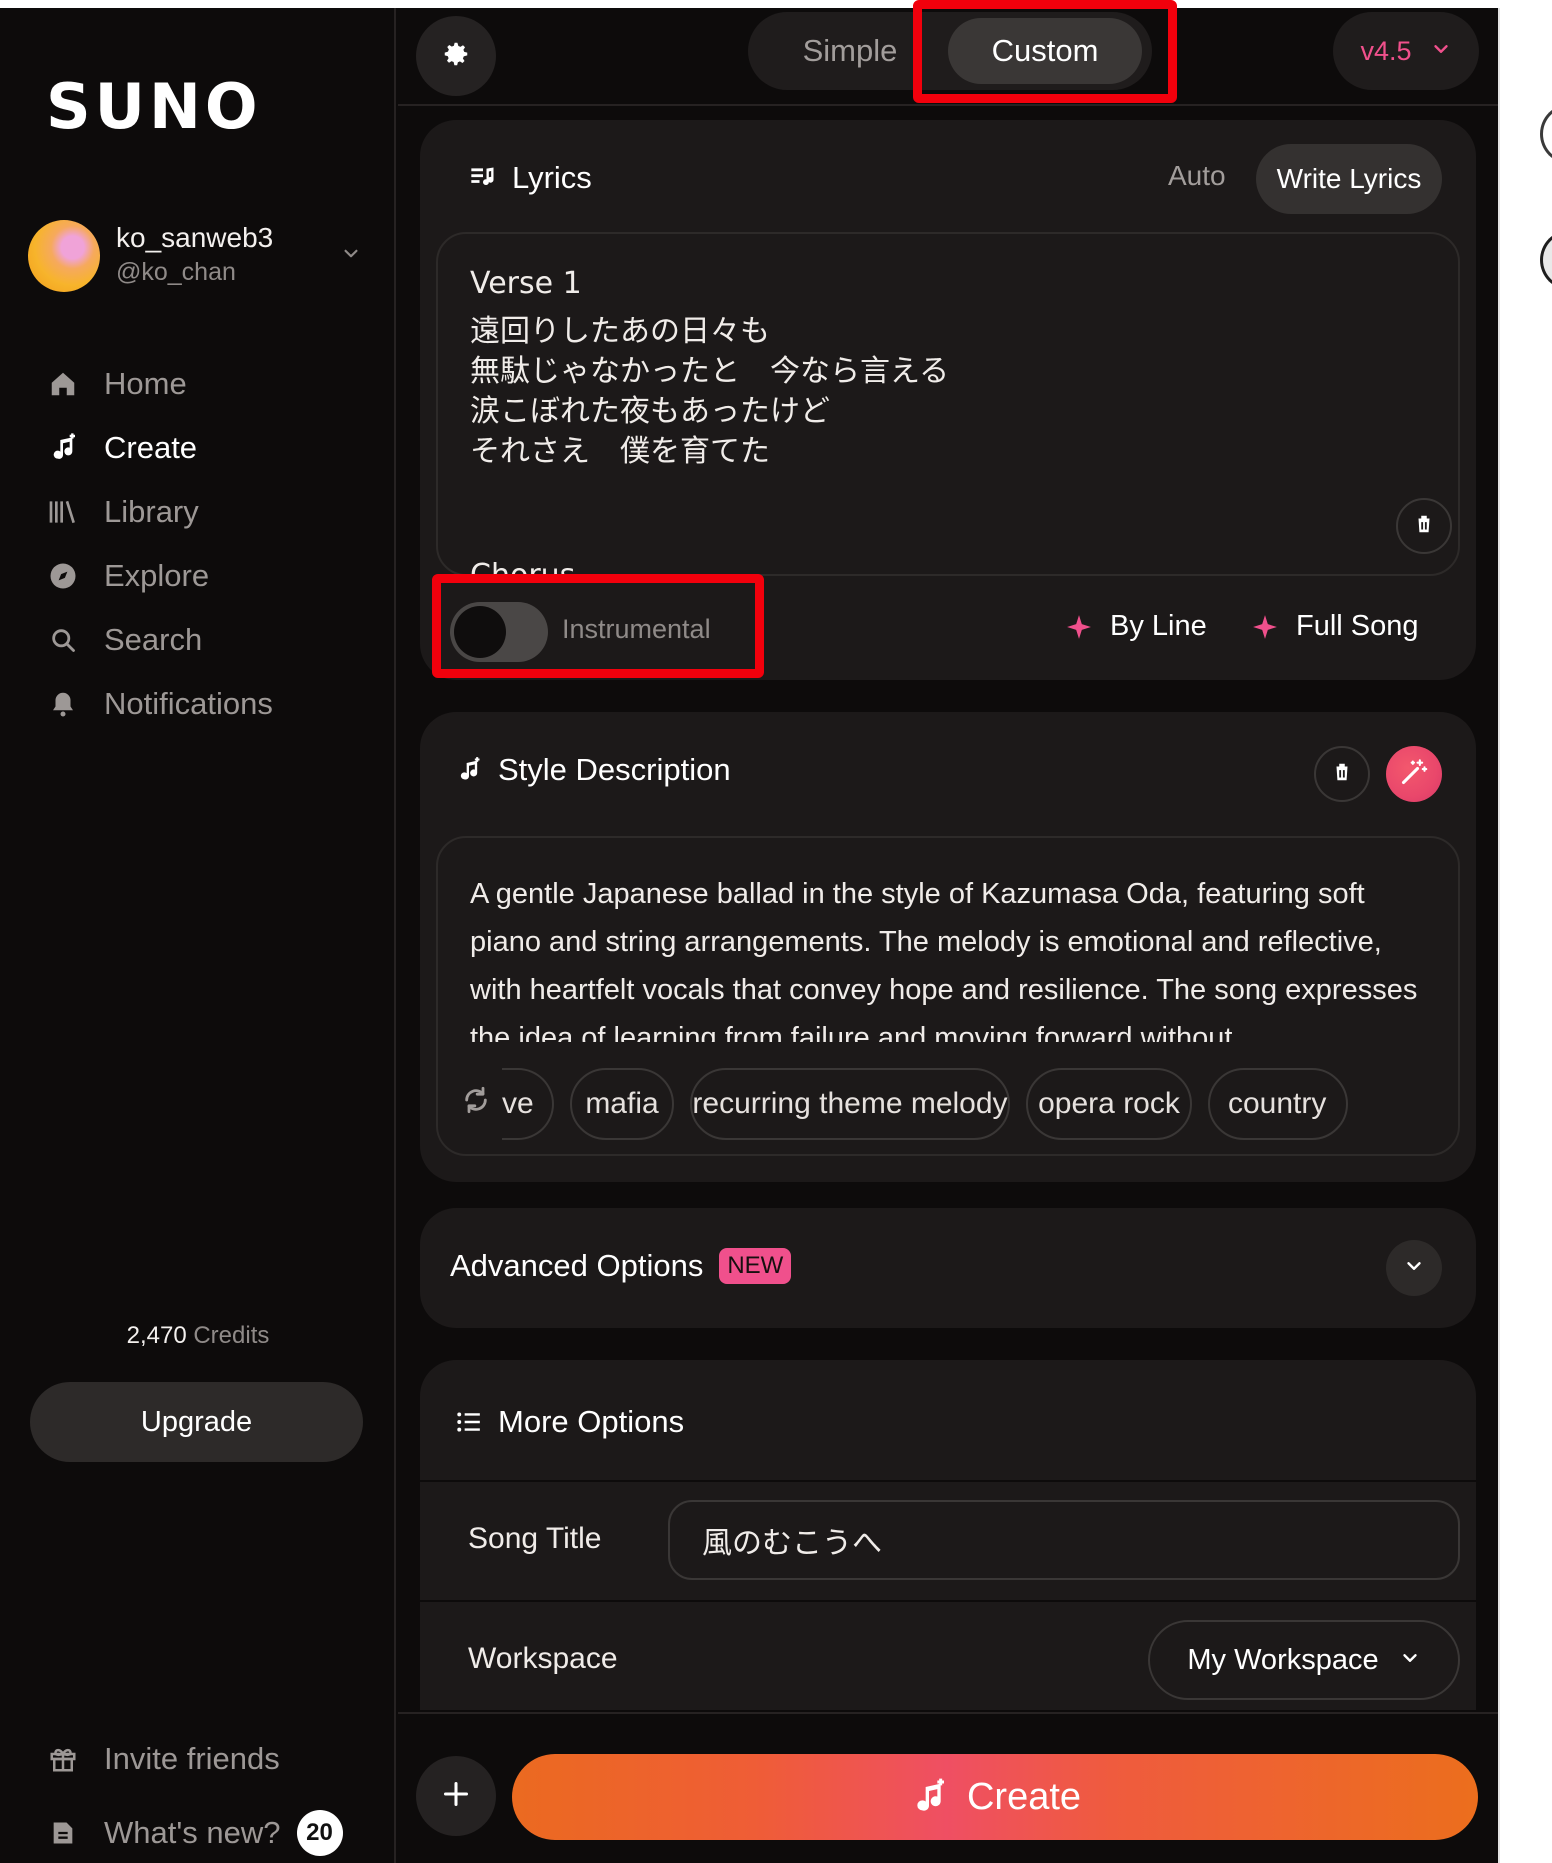 The image size is (1552, 1863). Describe the element at coordinates (850, 51) in the screenshot. I see `tab-simple: Simple` at that location.